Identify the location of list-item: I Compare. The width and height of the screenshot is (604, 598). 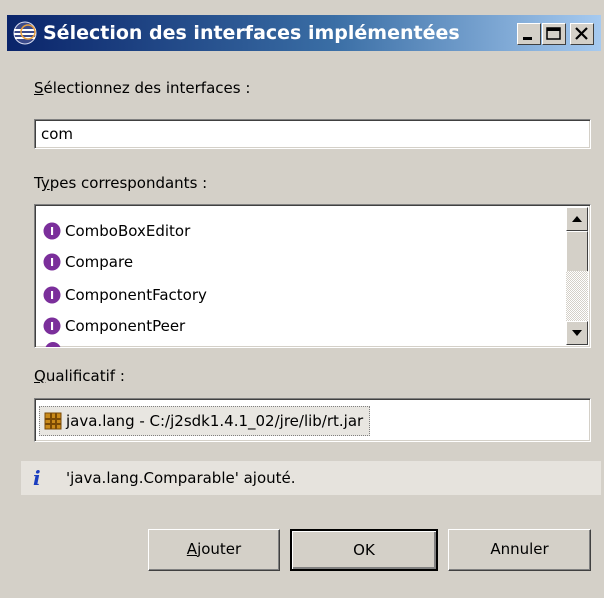
(88, 262).